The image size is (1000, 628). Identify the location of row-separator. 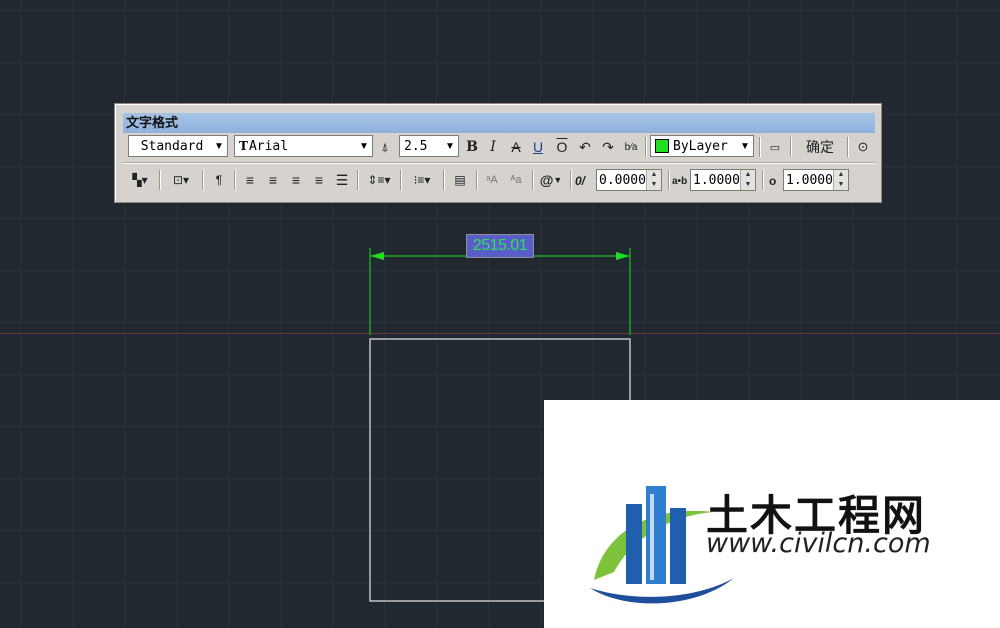
(499, 163).